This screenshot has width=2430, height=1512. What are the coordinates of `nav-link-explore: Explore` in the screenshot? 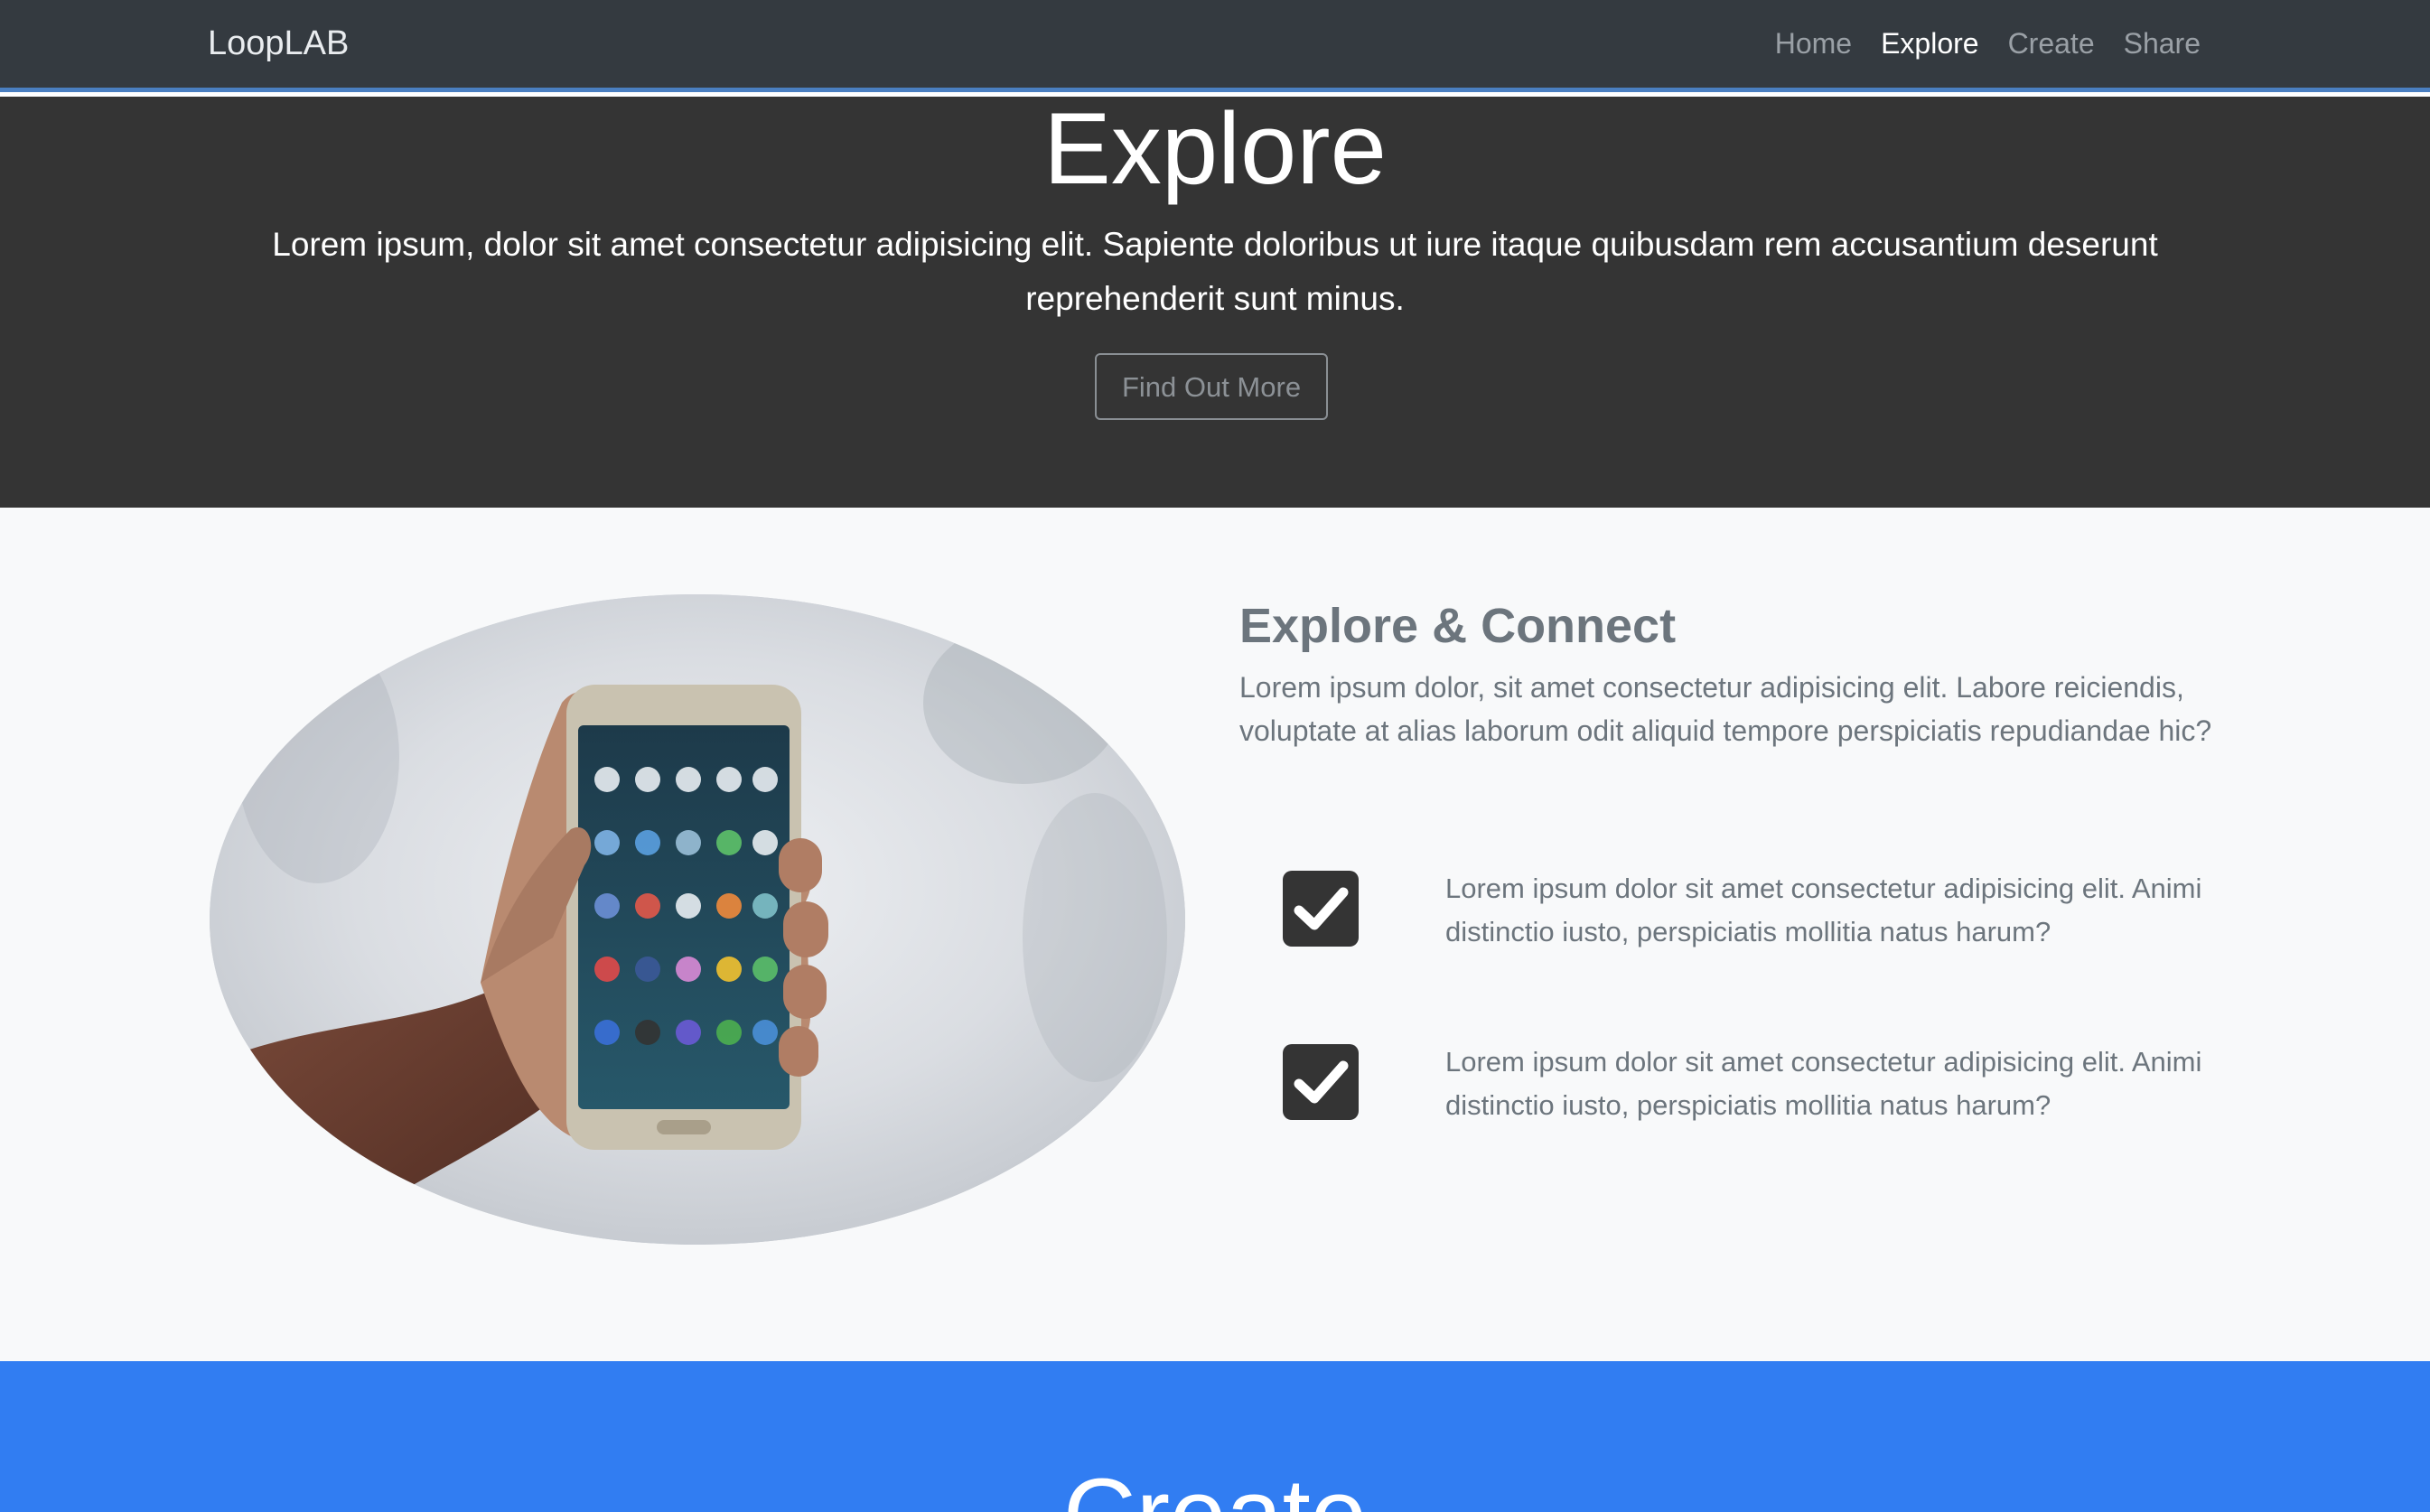 It's located at (1930, 44).